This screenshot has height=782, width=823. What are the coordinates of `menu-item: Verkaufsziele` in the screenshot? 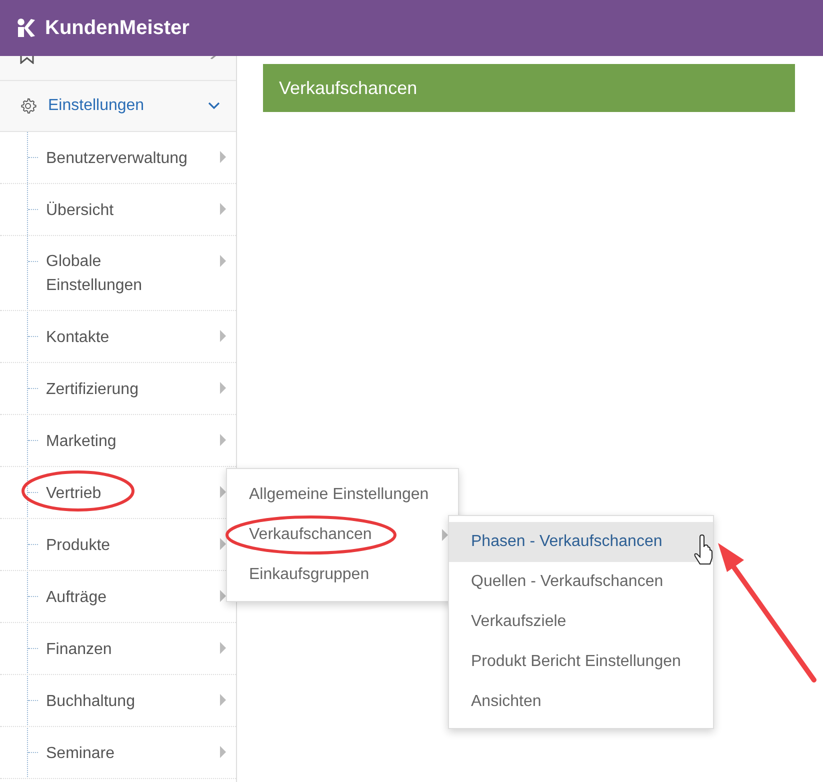 It's located at (581, 622).